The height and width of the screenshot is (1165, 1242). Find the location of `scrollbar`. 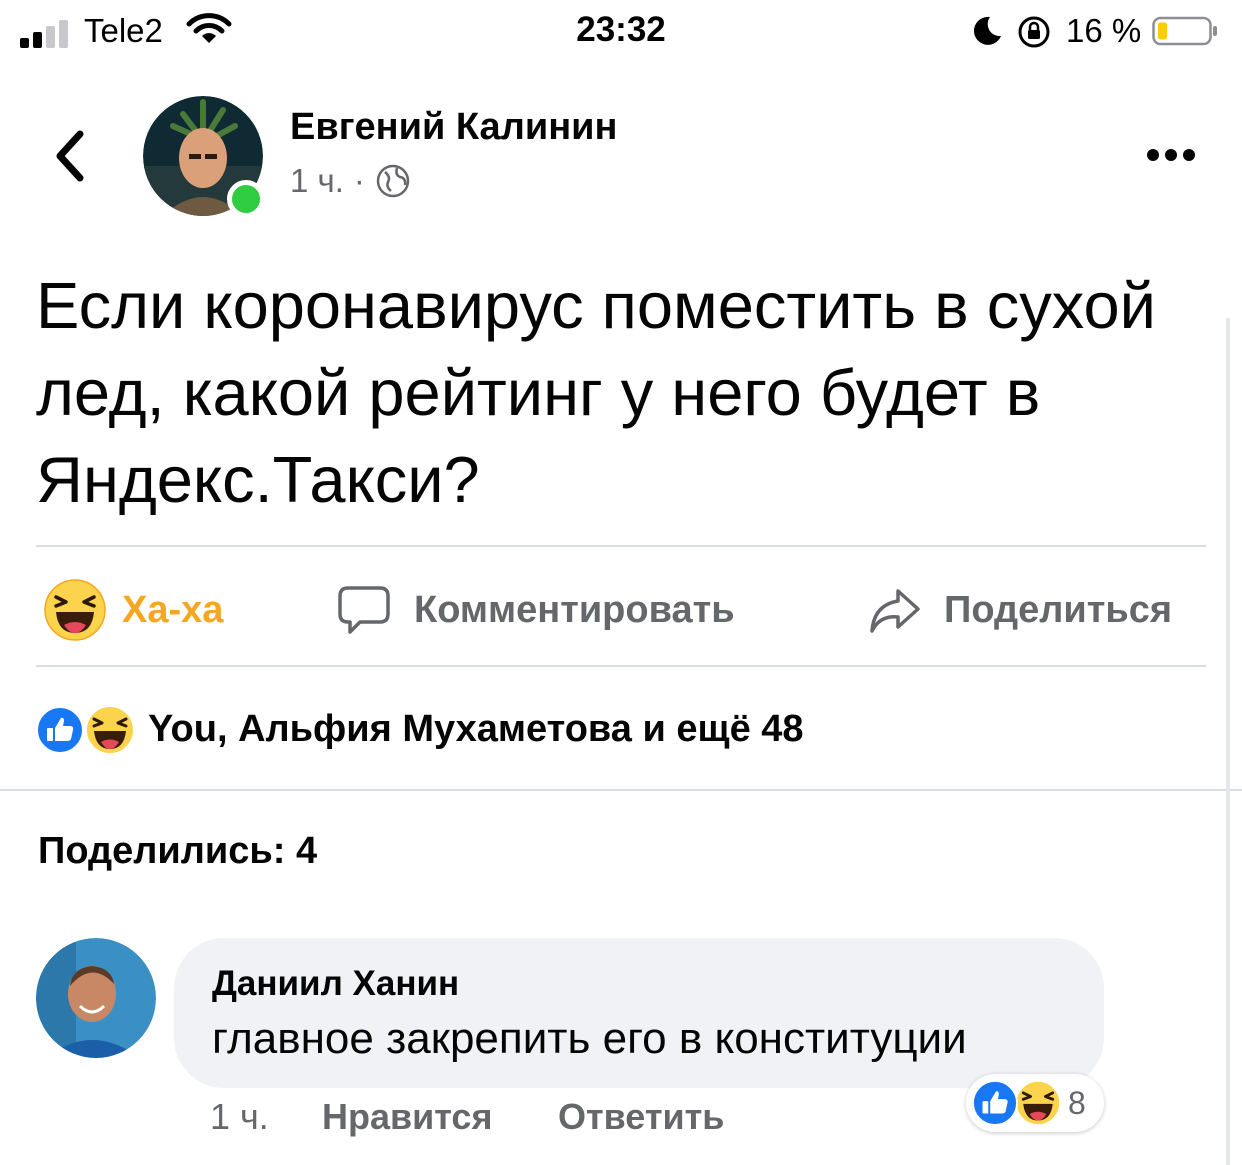

scrollbar is located at coordinates (1228, 741).